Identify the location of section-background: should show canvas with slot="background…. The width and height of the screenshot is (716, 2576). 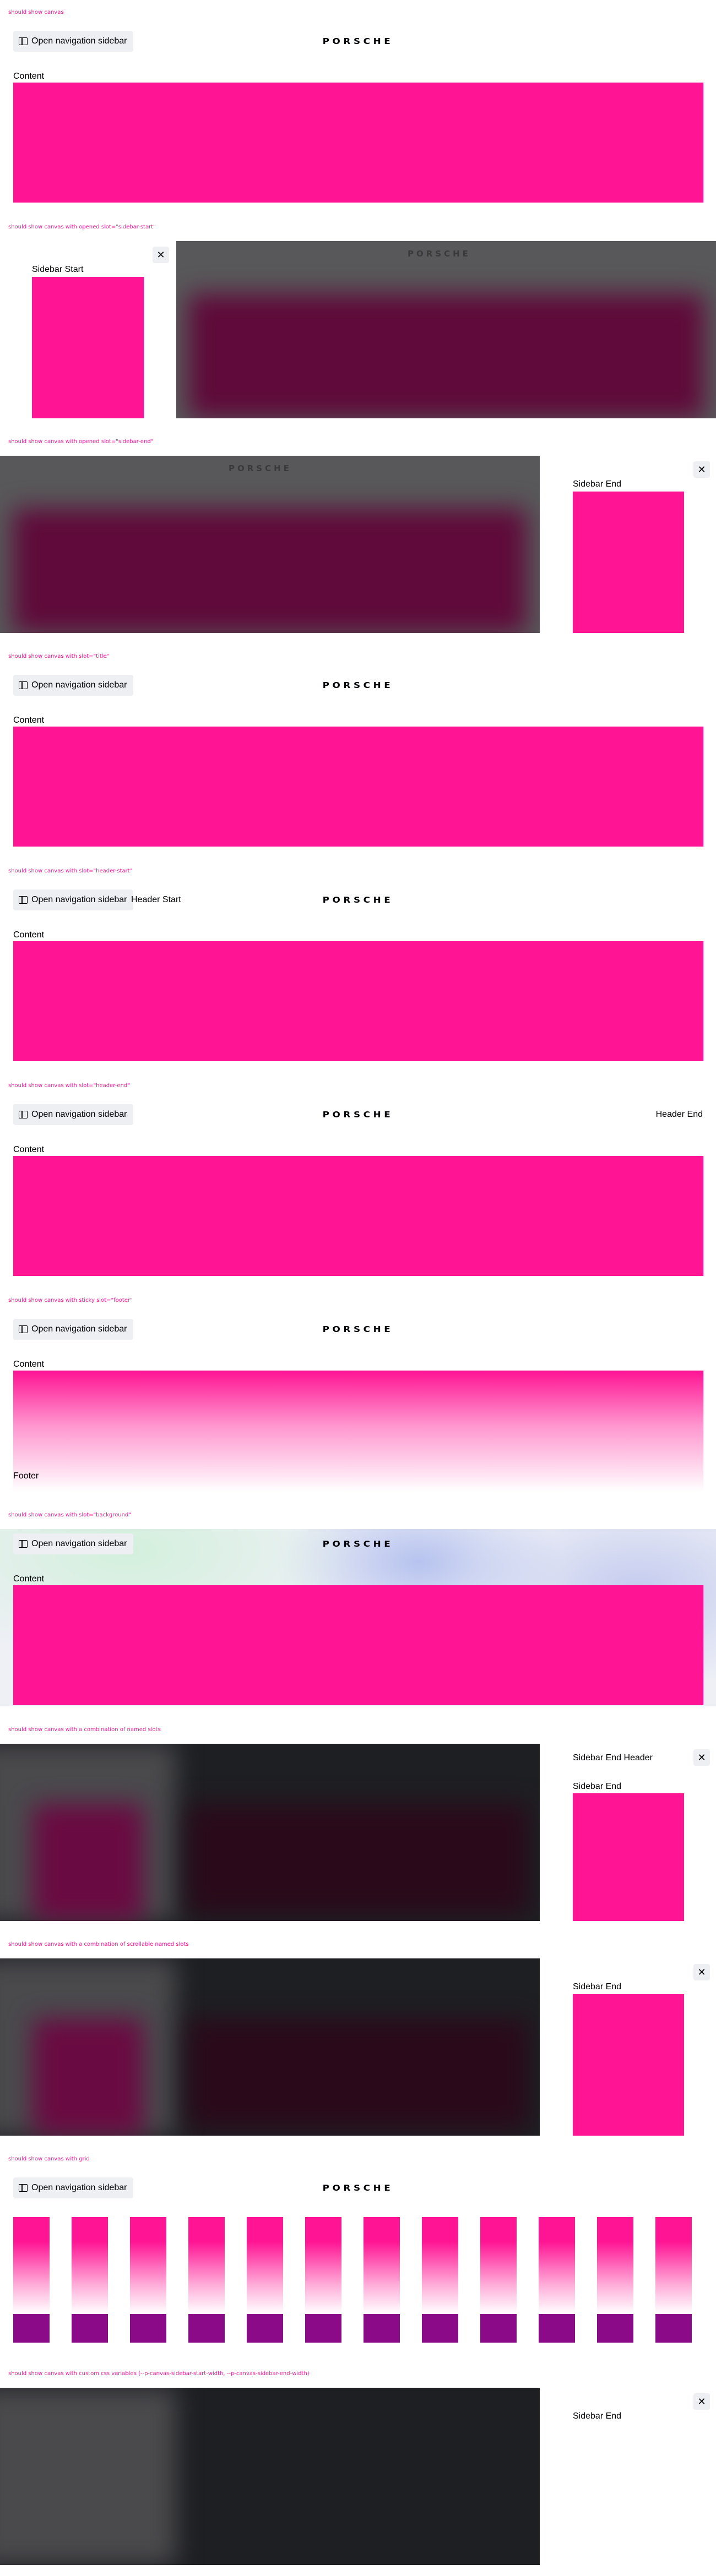
(358, 1610).